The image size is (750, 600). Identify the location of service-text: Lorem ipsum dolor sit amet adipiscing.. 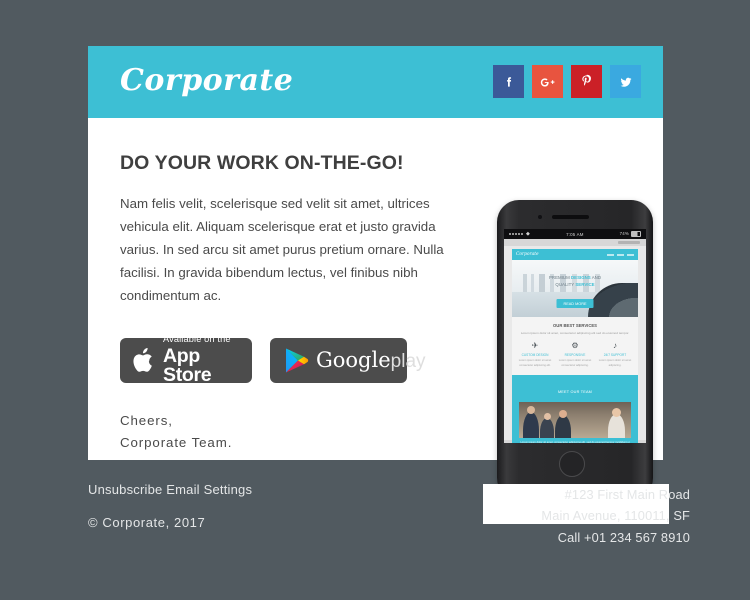
(615, 362).